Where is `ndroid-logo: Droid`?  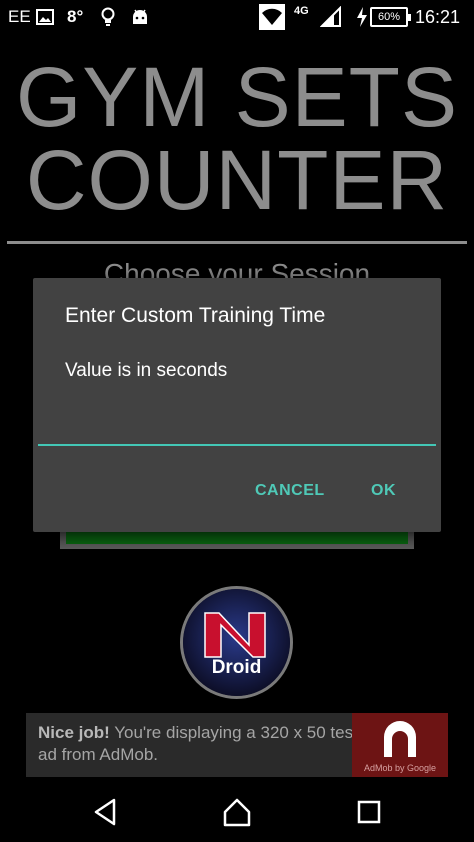 ndroid-logo: Droid is located at coordinates (236, 642).